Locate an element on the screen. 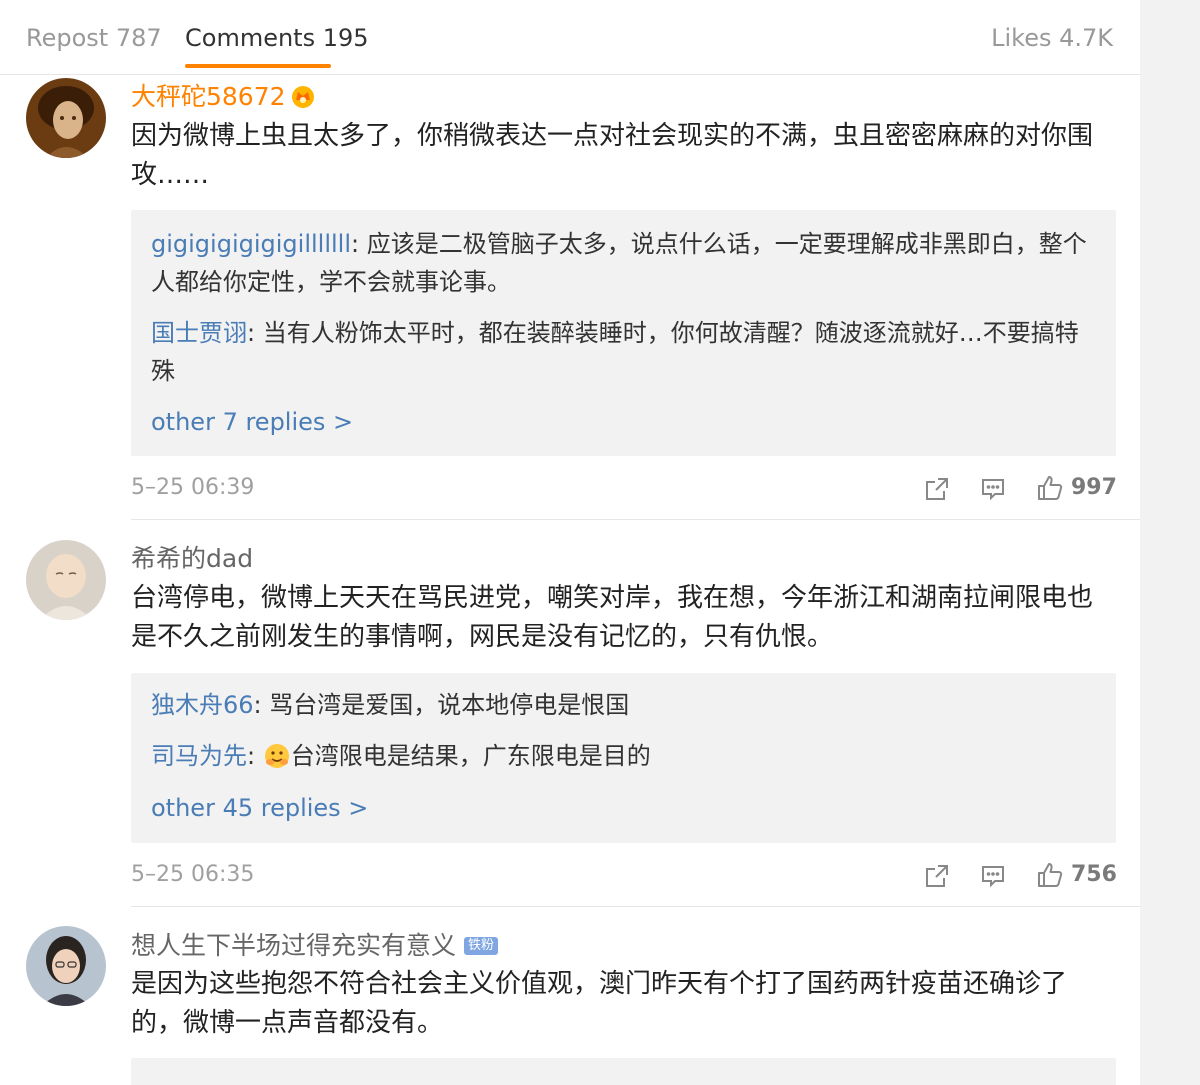 The width and height of the screenshot is (1200, 1085). reply-item: 独木舟66: 骂台湾是爱国，说本地停电是恨国 is located at coordinates (621, 705).